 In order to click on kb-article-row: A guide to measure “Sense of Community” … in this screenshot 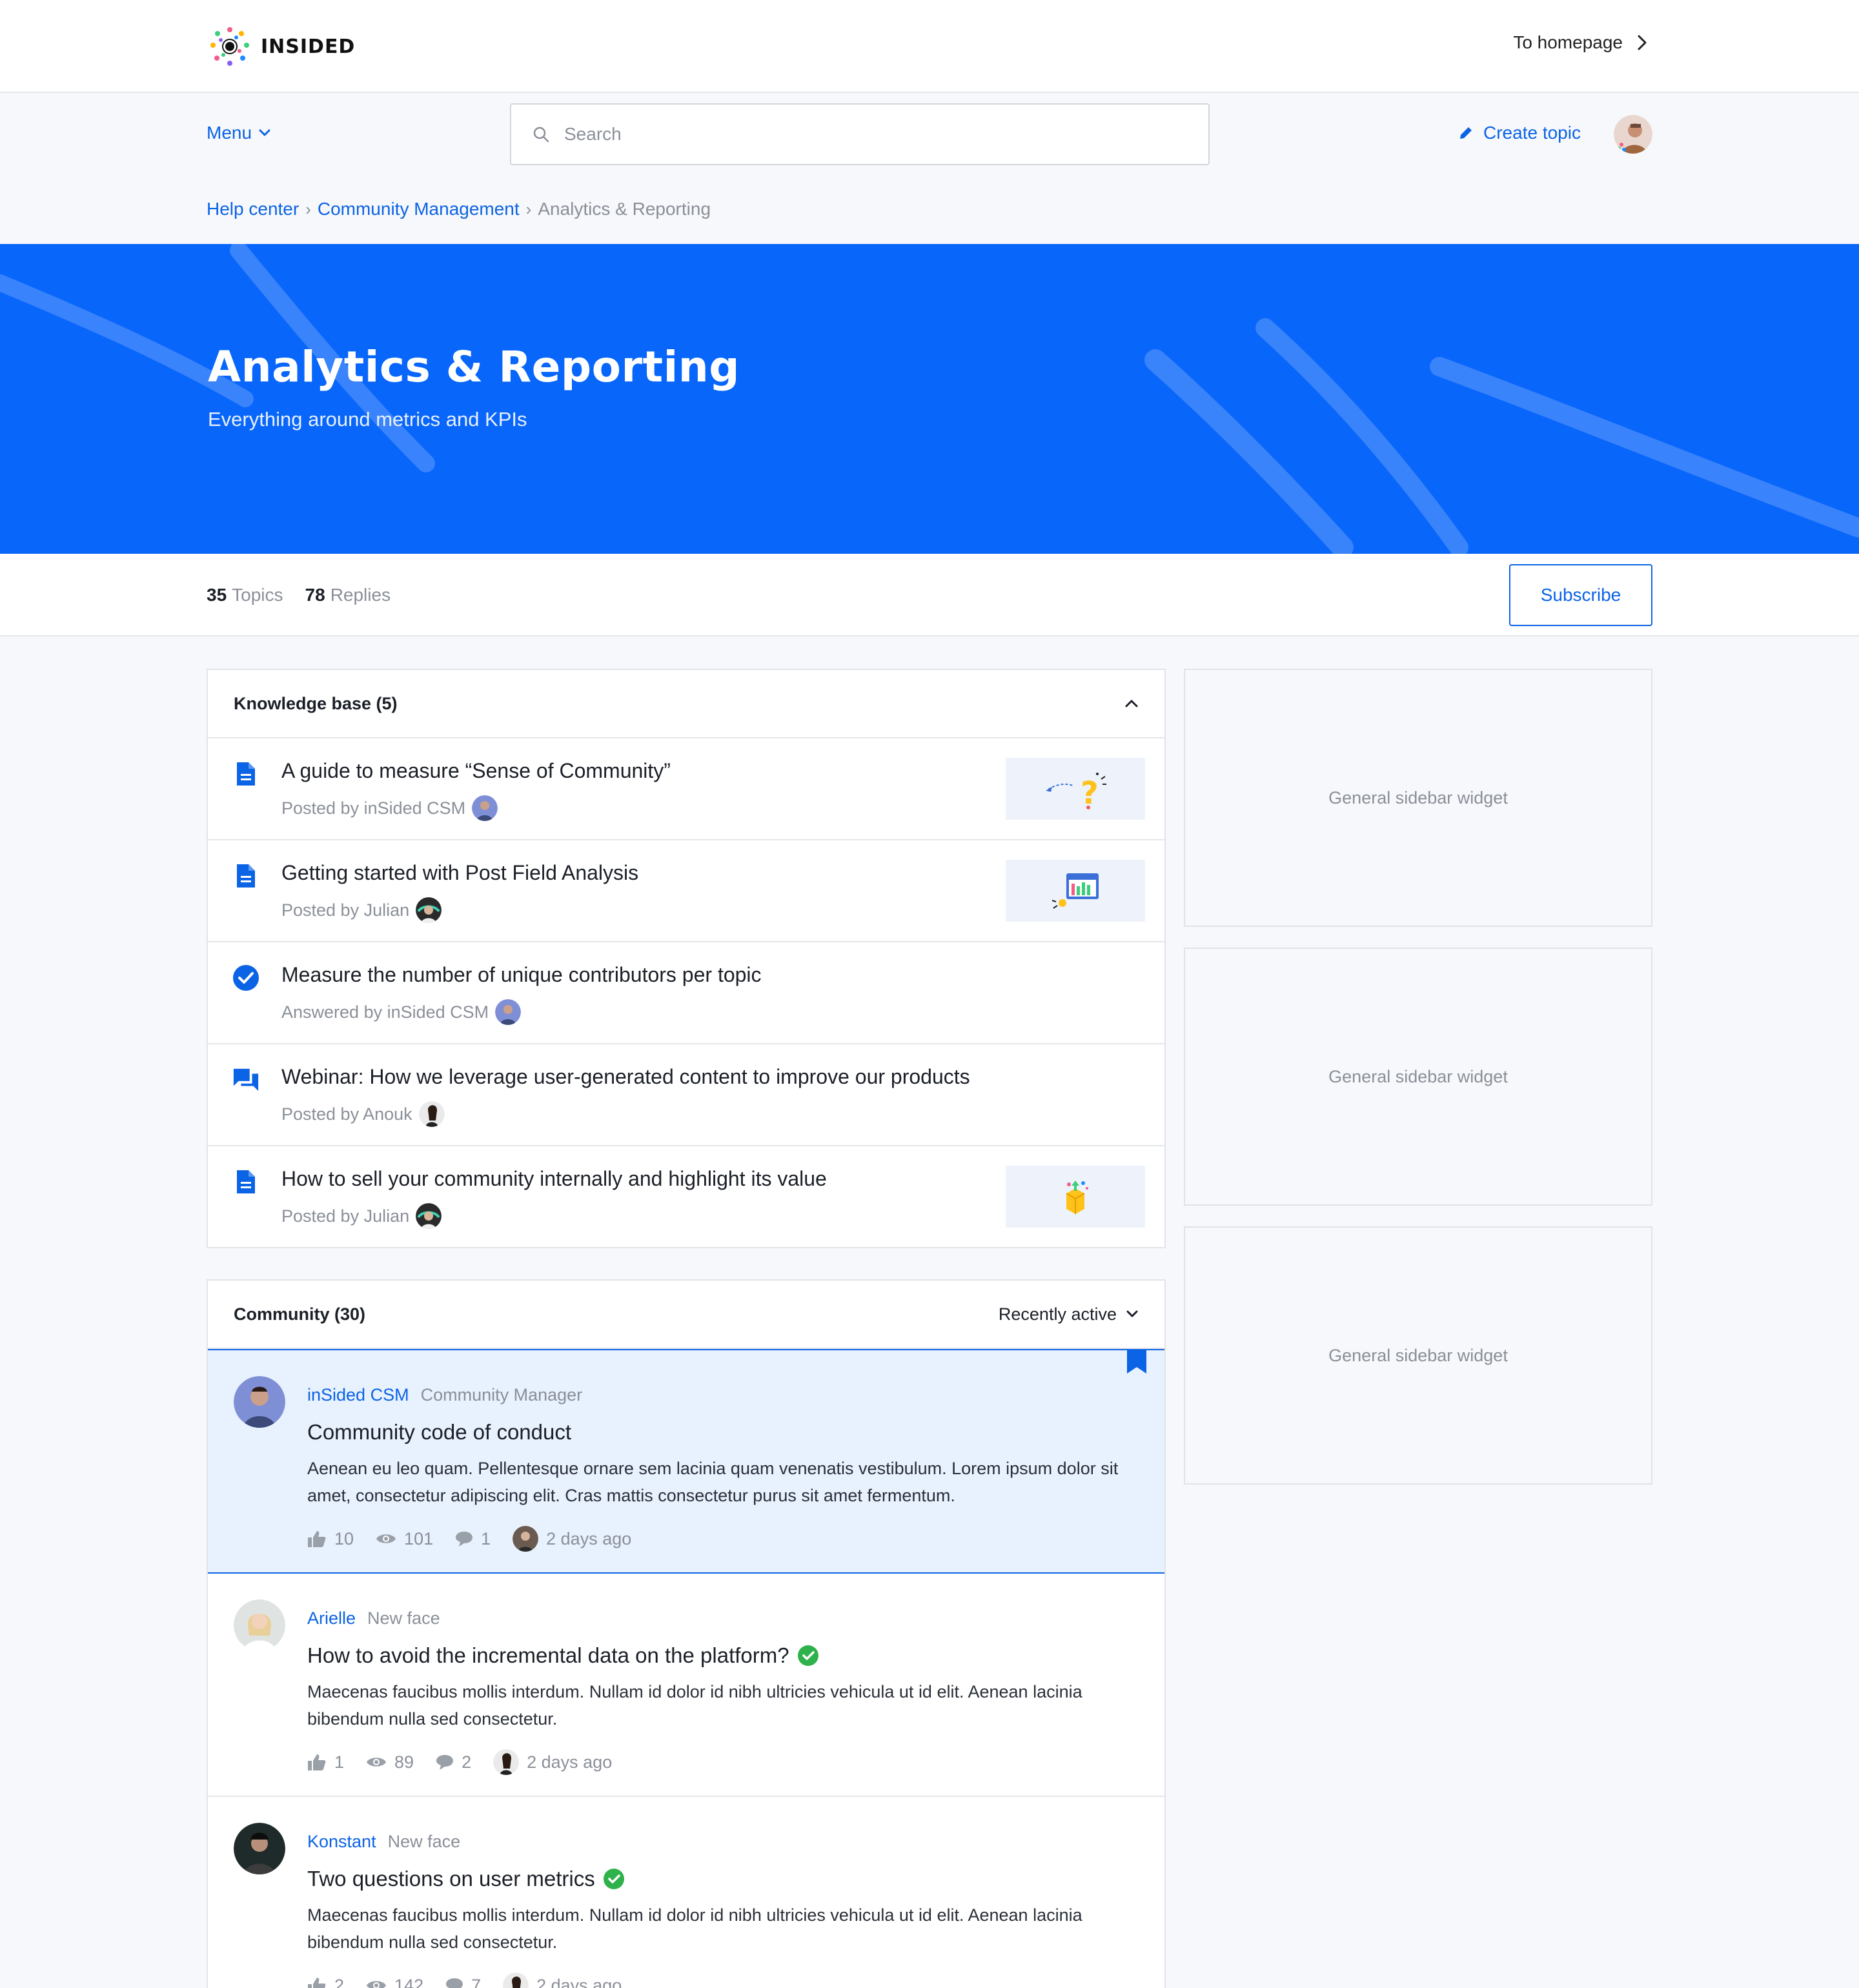, I will do `click(686, 789)`.